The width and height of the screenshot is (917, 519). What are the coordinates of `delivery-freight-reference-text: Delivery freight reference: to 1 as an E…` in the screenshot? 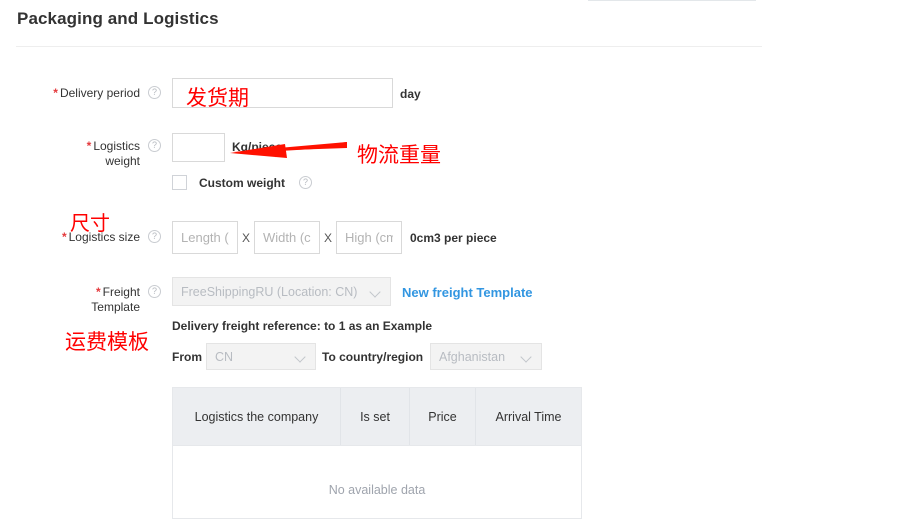 It's located at (302, 326).